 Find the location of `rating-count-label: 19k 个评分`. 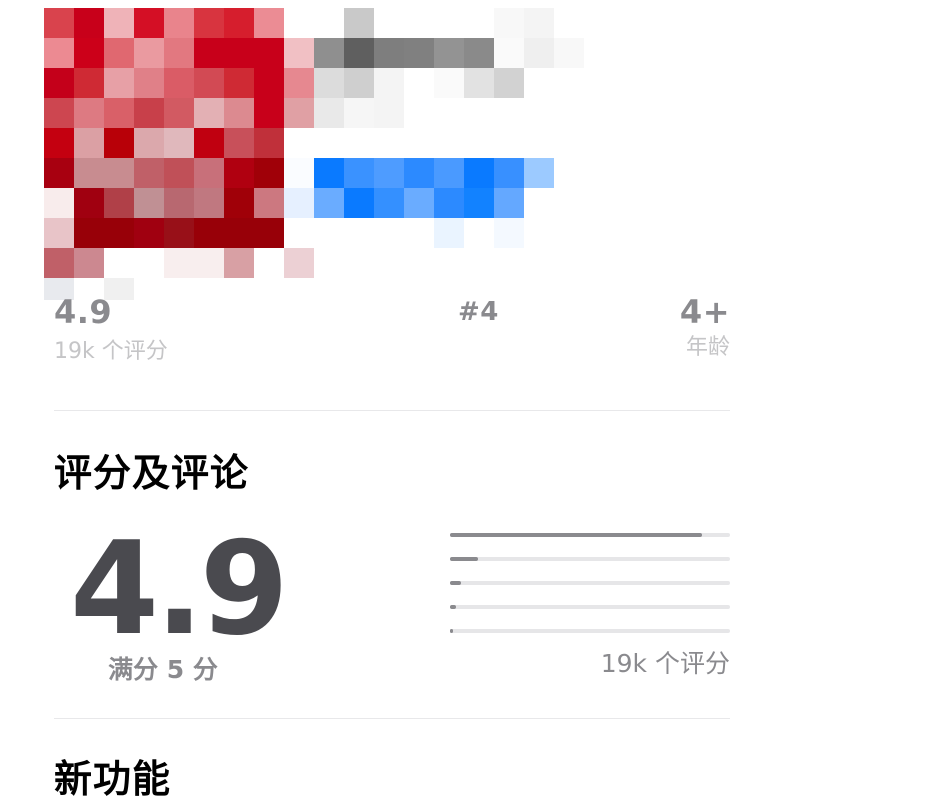

rating-count-label: 19k 个评分 is located at coordinates (111, 351).